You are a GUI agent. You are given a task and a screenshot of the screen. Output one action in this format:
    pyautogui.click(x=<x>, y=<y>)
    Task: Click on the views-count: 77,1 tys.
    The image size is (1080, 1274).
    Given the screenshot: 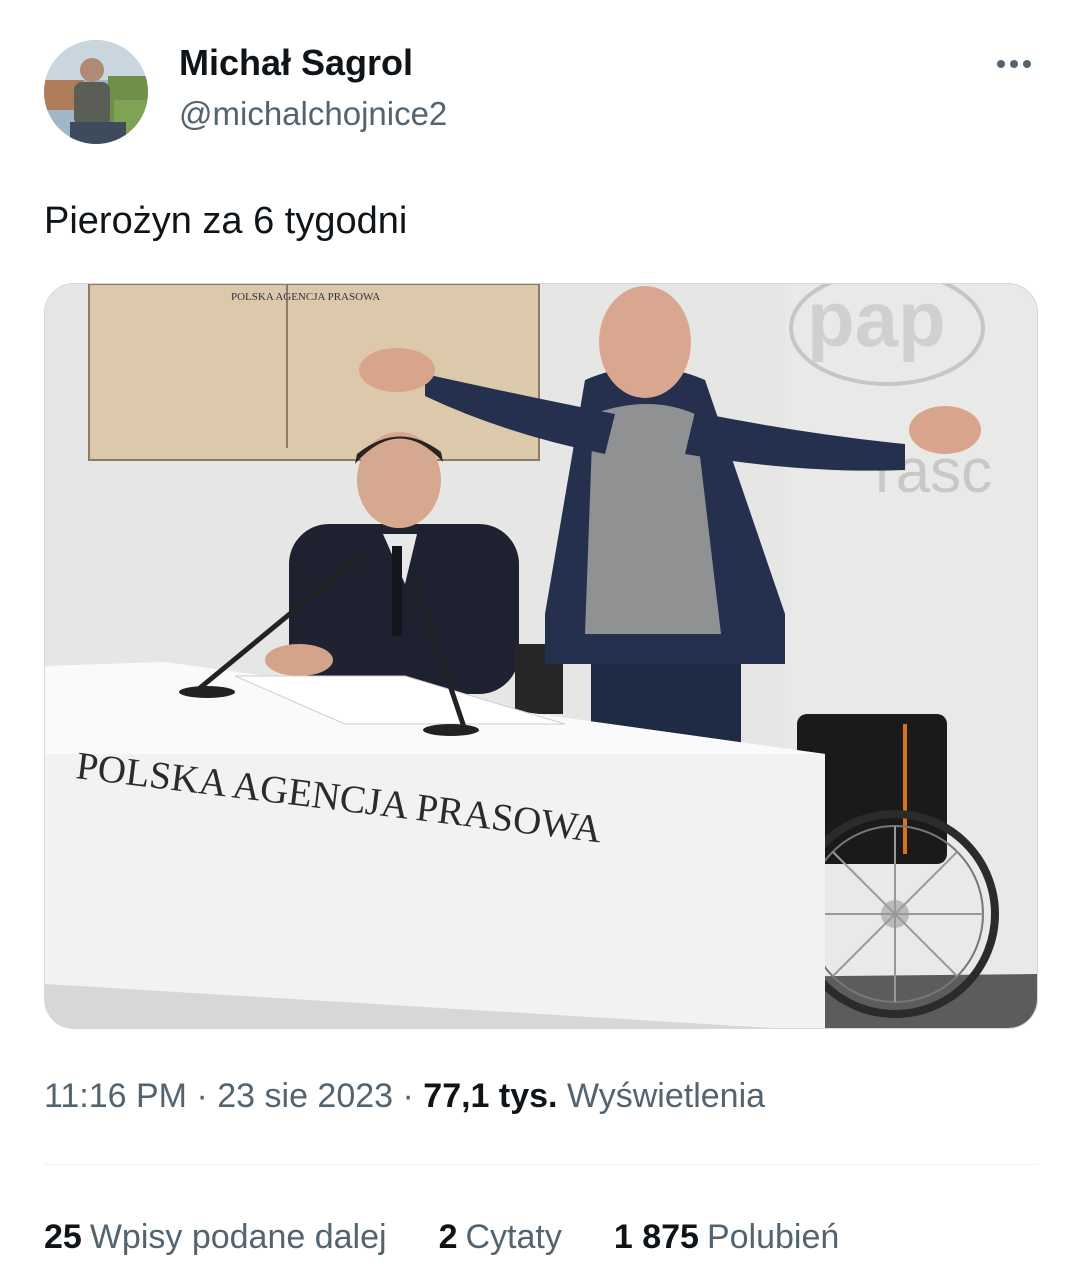 What is the action you would take?
    pyautogui.click(x=495, y=1096)
    